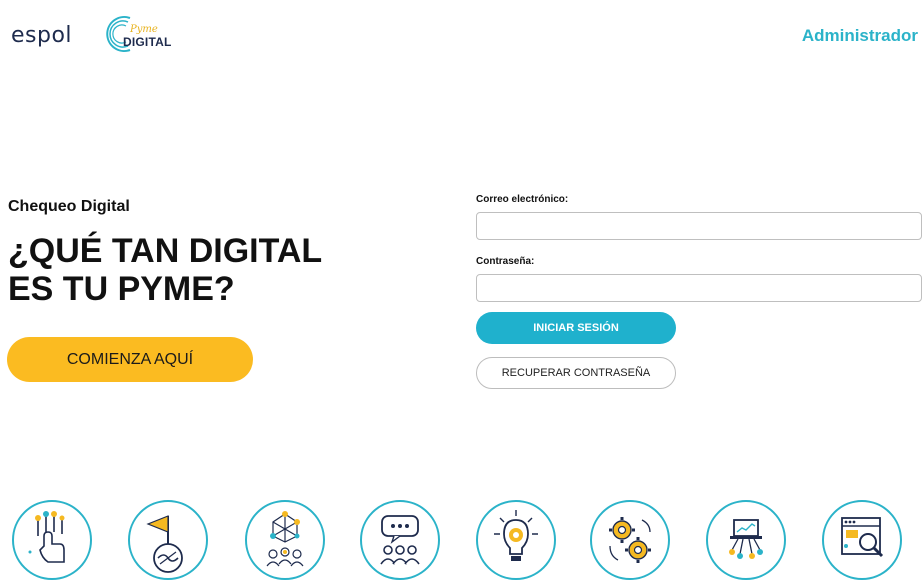  What do you see at coordinates (285, 540) in the screenshot?
I see `team-network-icon` at bounding box center [285, 540].